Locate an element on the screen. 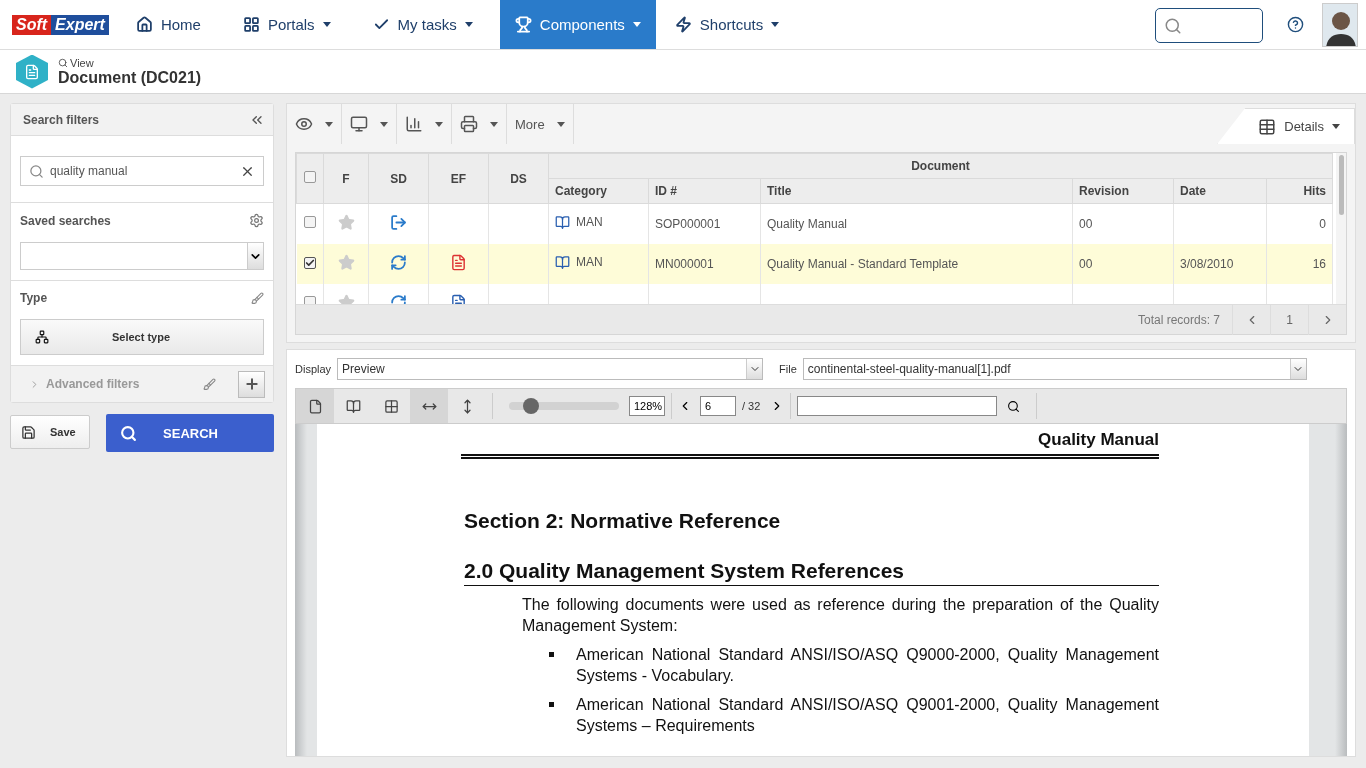 The width and height of the screenshot is (1366, 768). search-button: SEARCH is located at coordinates (190, 433).